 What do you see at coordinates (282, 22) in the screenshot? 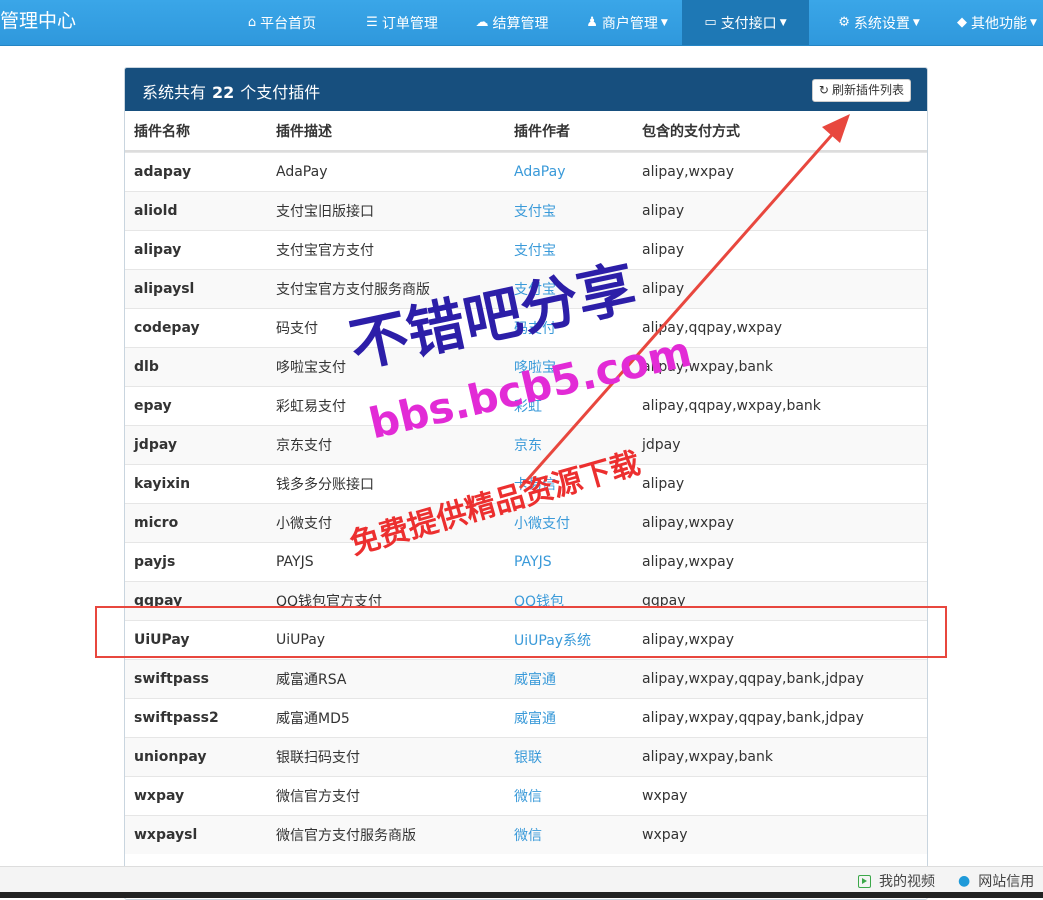
I see `nav-item-0: ⌂ 平台首页` at bounding box center [282, 22].